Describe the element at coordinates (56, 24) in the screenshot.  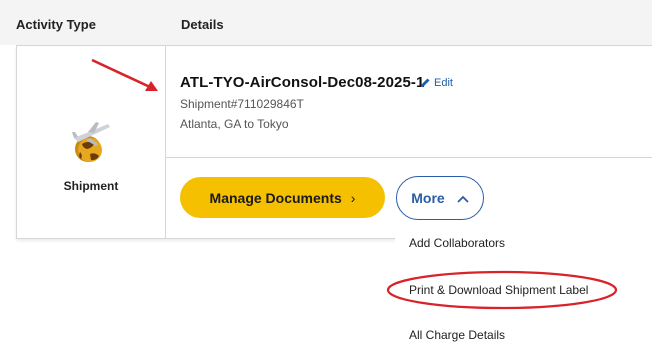
I see `column-header-activity-type: Activity Type` at that location.